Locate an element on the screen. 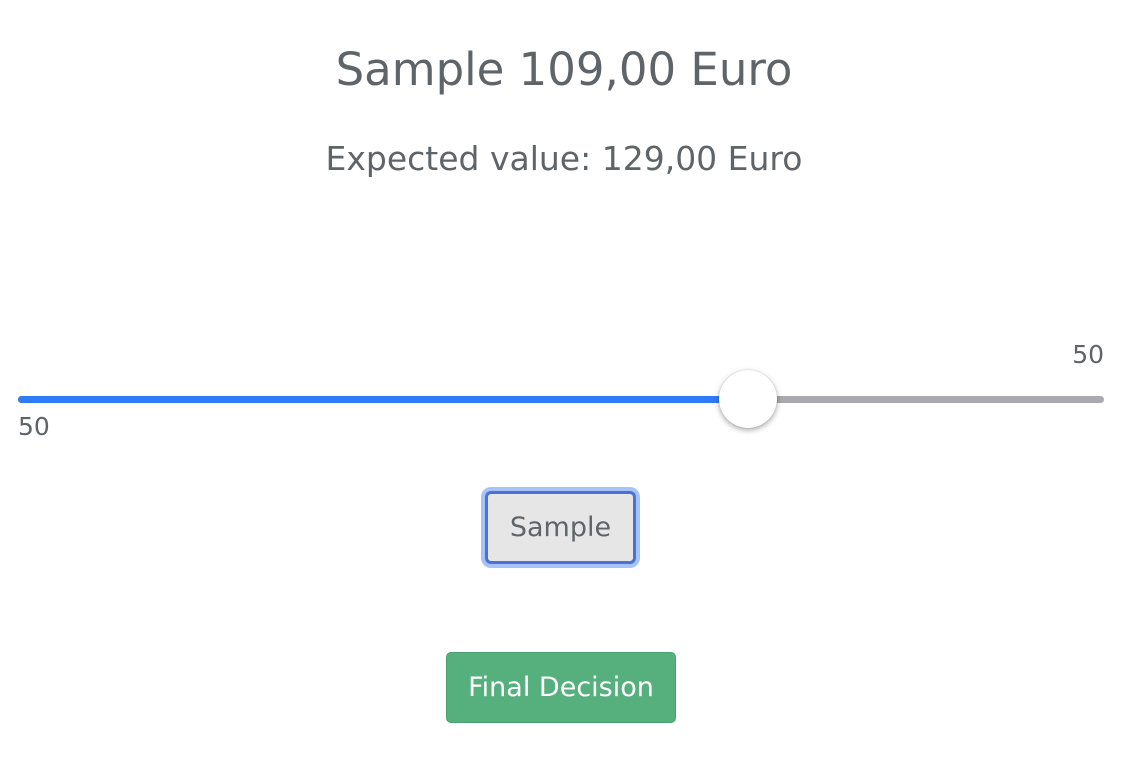 This screenshot has width=1128, height=760. final-decision-button: Final Decision is located at coordinates (561, 687).